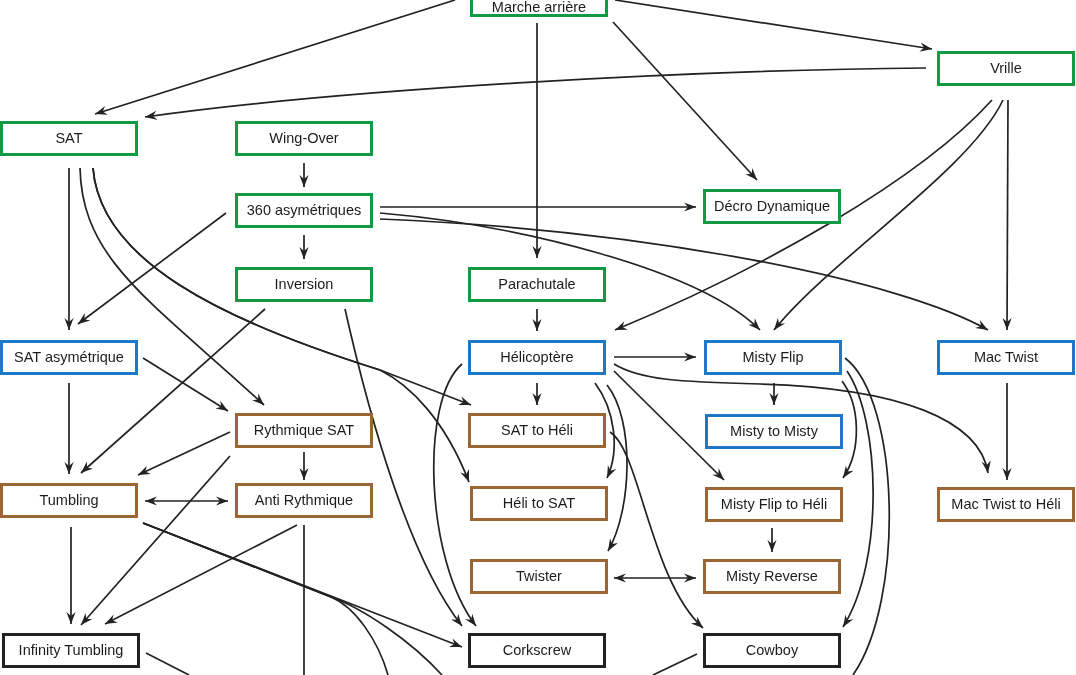  Describe the element at coordinates (304, 500) in the screenshot. I see `maneuver-node: Anti Rythmique` at that location.